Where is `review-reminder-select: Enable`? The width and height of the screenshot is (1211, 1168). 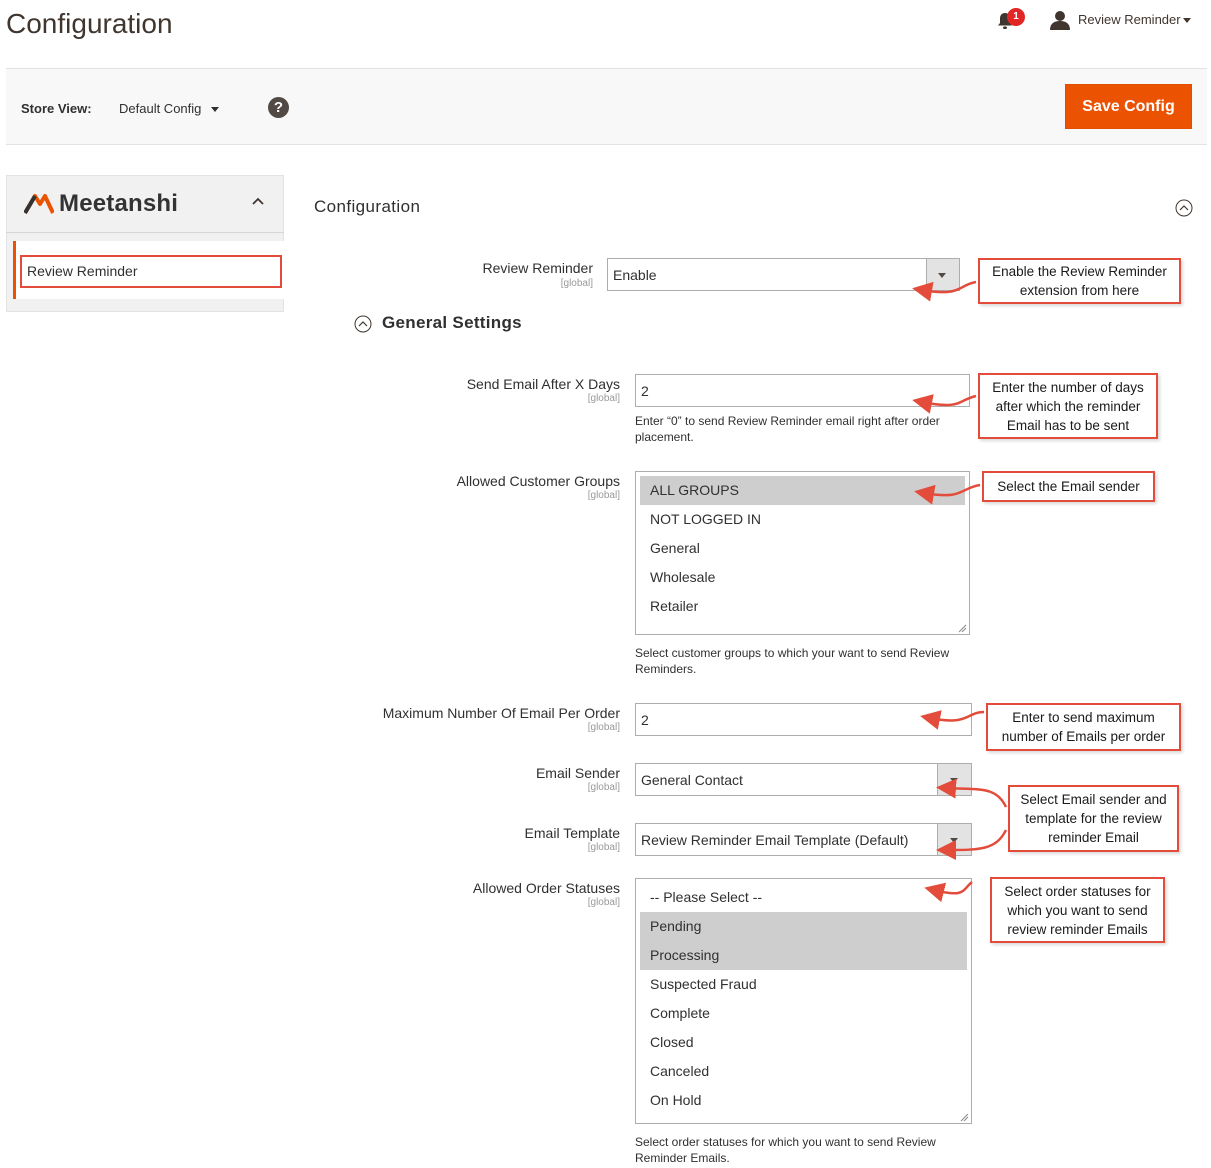 review-reminder-select: Enable is located at coordinates (783, 274).